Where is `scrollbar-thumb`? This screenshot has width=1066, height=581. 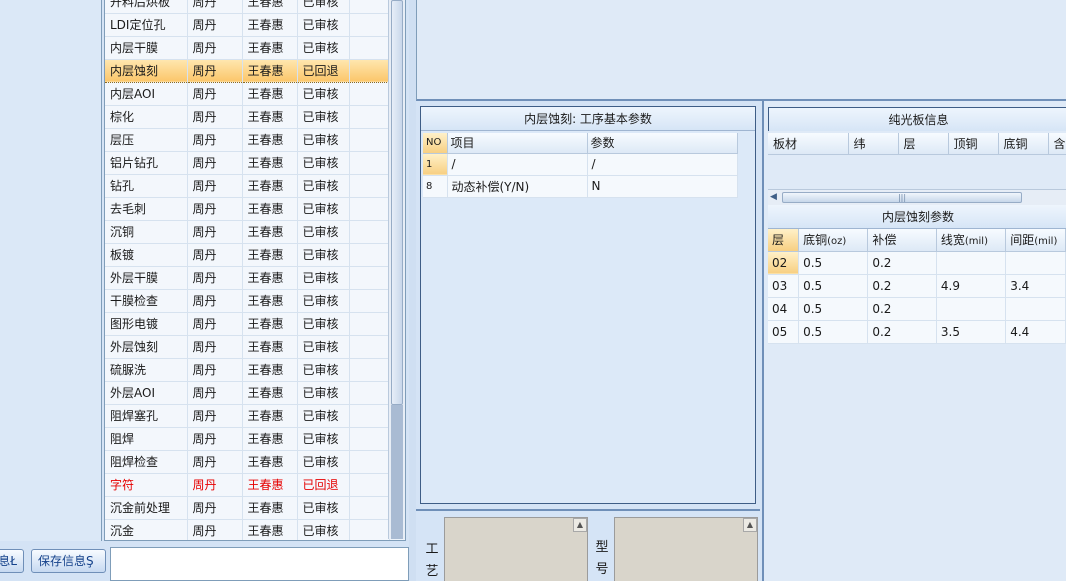
scrollbar-thumb is located at coordinates (397, 202).